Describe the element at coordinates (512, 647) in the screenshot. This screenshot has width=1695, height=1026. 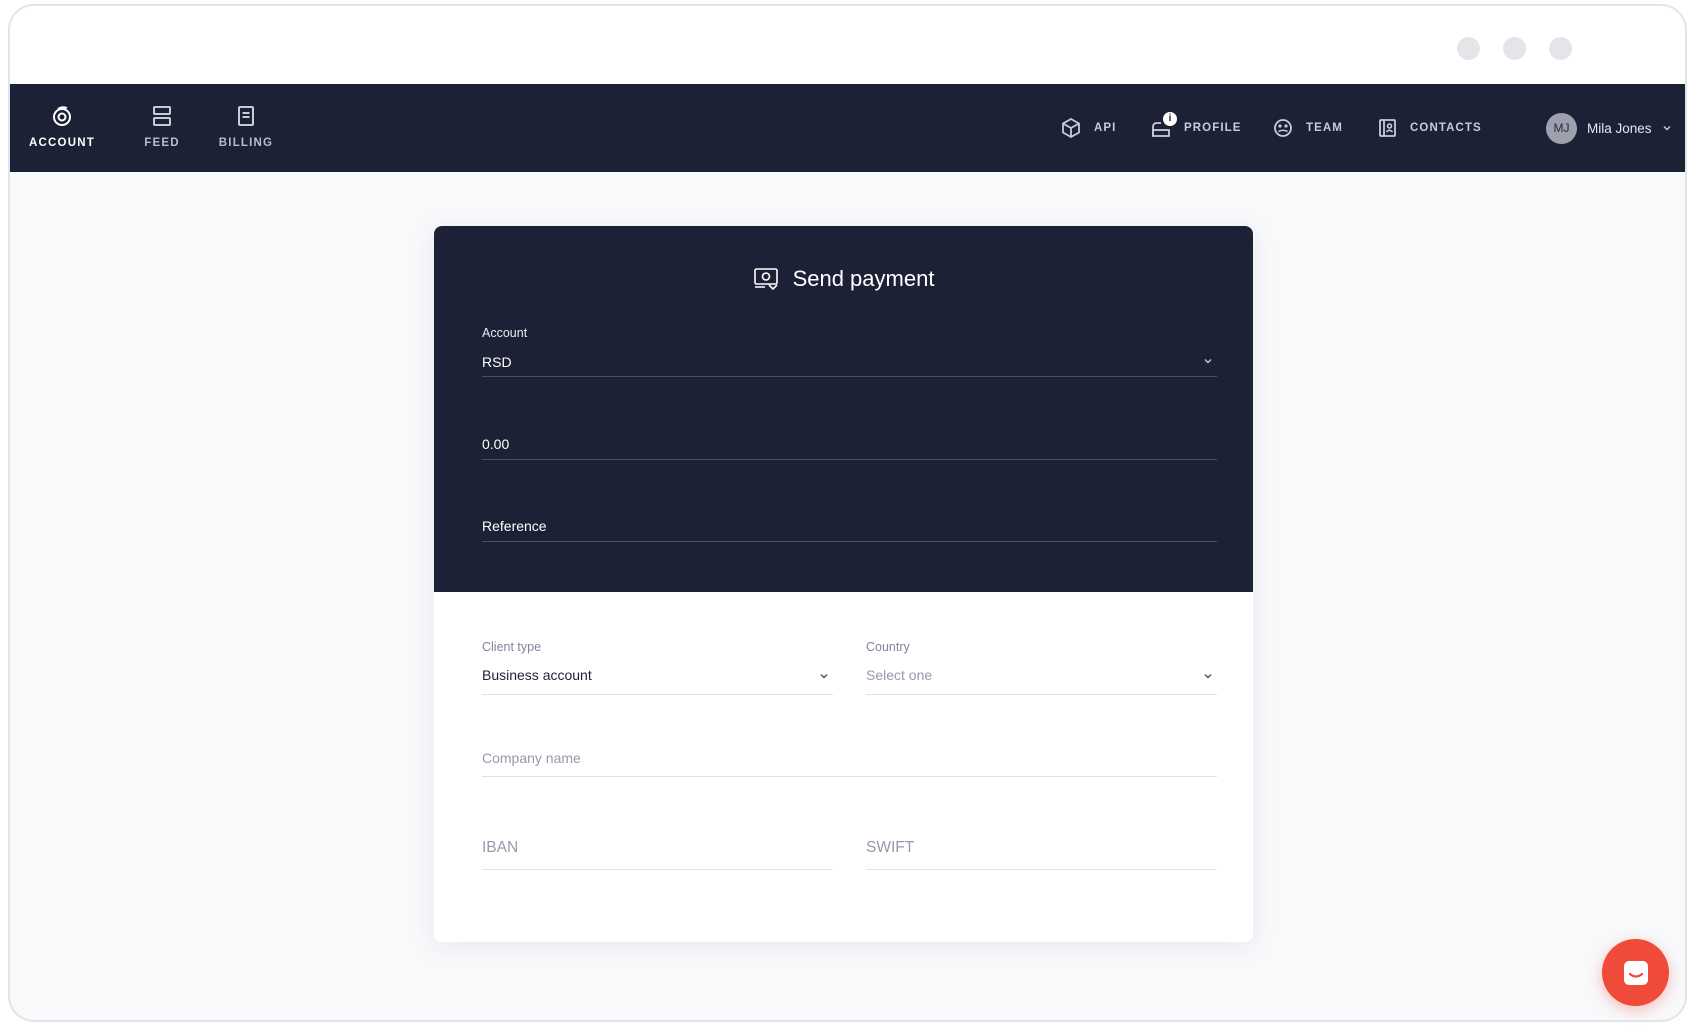
I see `client-type-label: Client type` at that location.